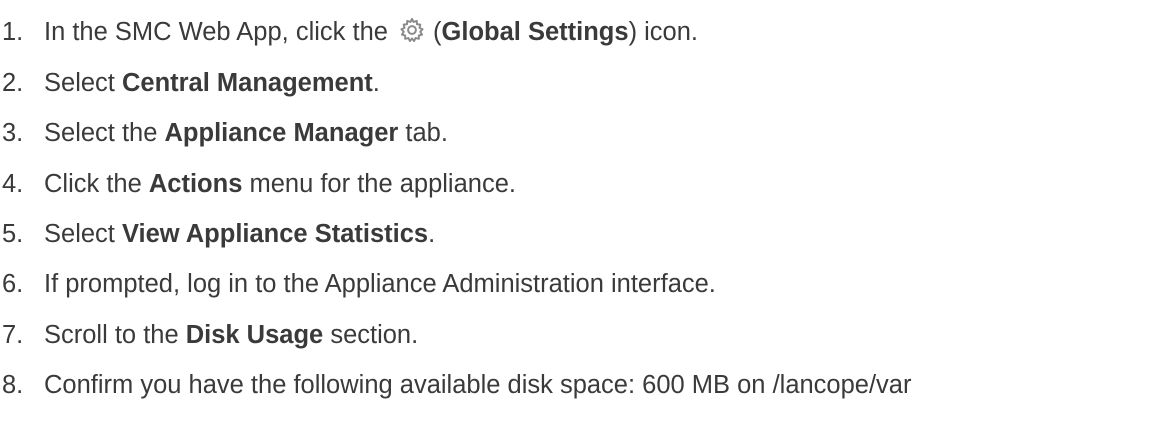 This screenshot has width=1151, height=430. Describe the element at coordinates (195, 184) in the screenshot. I see `ui-label-emphasis: Actions` at that location.